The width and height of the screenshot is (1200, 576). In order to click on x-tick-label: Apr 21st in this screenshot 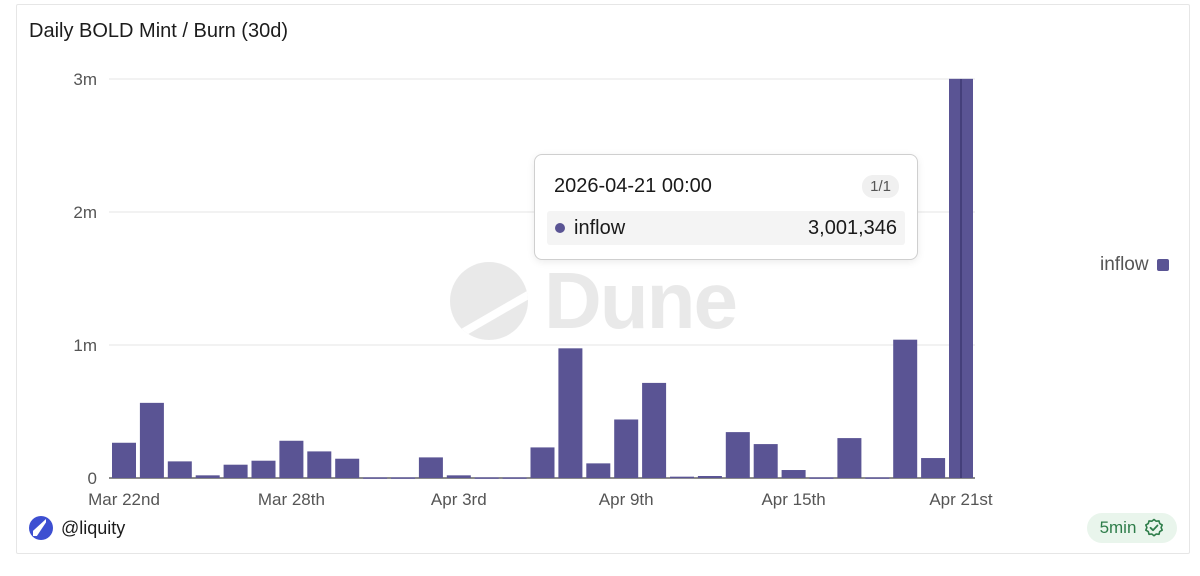, I will do `click(961, 499)`.